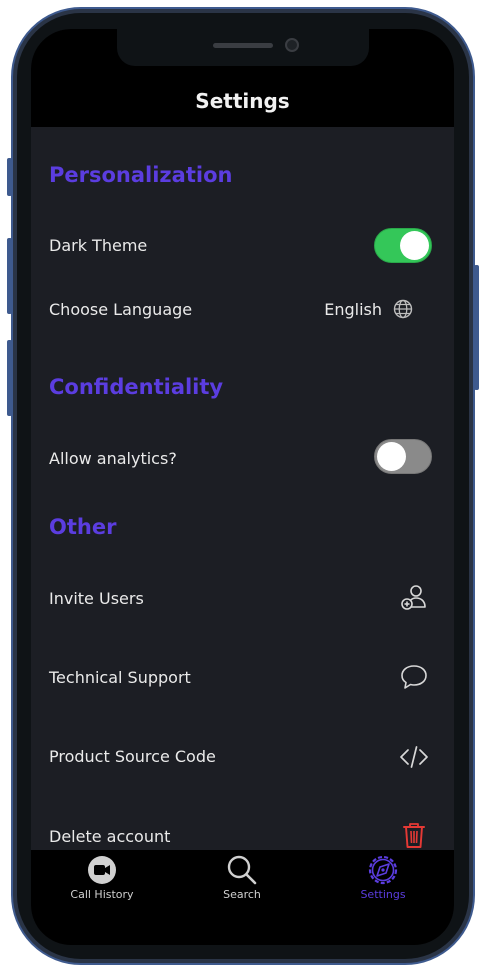 This screenshot has width=485, height=972. I want to click on tab-label-search: Search, so click(242, 894).